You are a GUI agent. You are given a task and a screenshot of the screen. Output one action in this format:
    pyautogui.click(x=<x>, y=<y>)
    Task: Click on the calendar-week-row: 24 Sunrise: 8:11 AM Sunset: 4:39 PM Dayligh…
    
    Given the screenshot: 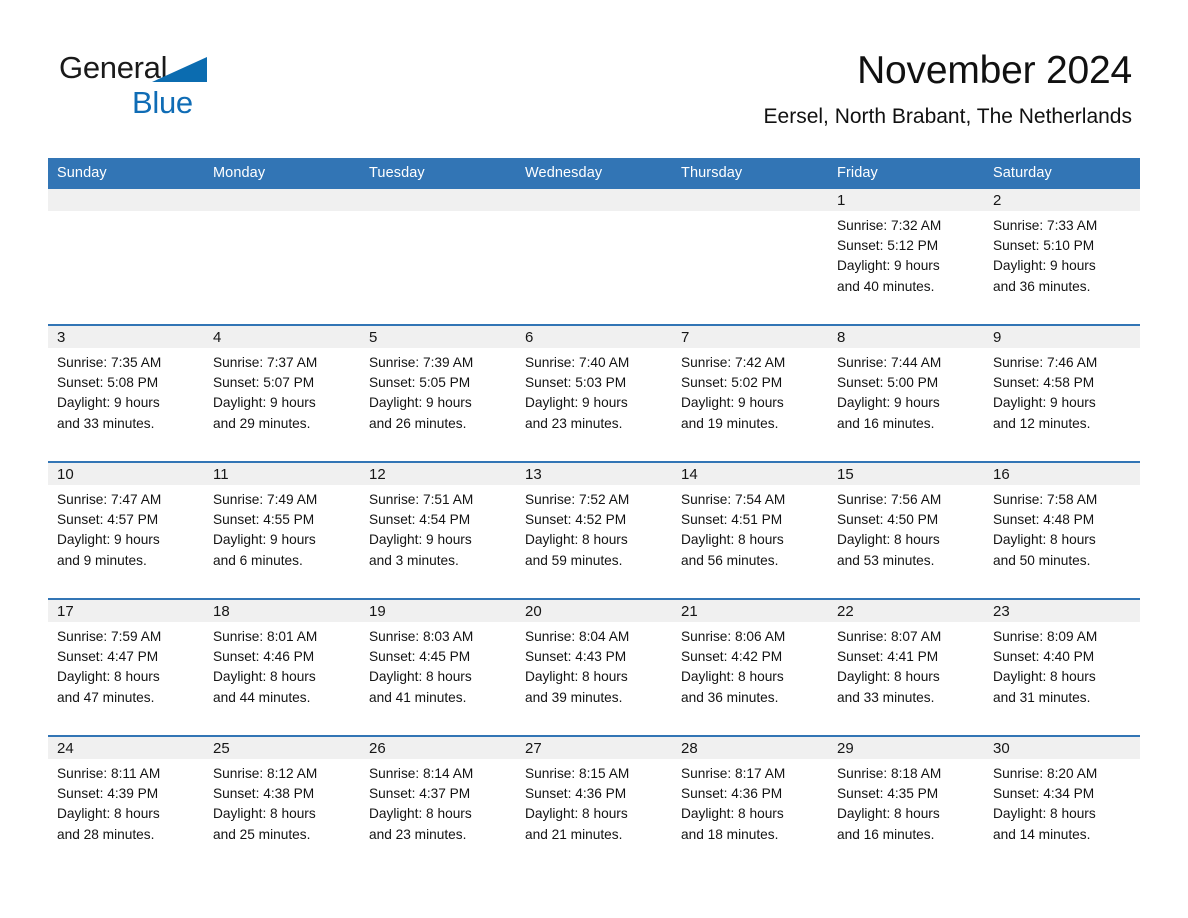 What is the action you would take?
    pyautogui.click(x=594, y=803)
    